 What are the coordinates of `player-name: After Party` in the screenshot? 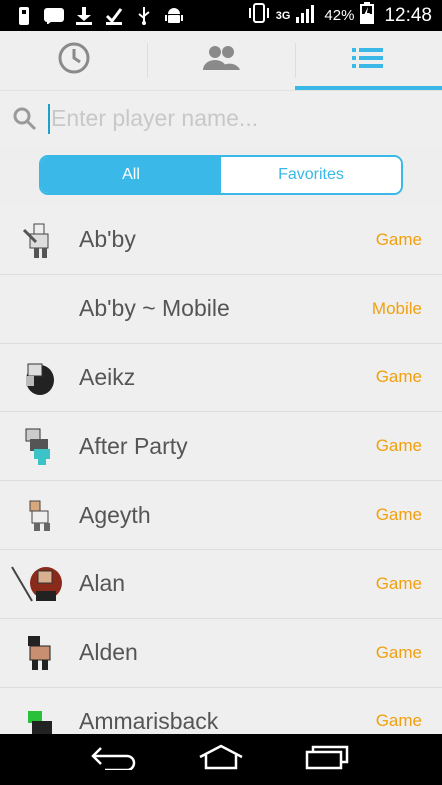 It's located at (133, 445).